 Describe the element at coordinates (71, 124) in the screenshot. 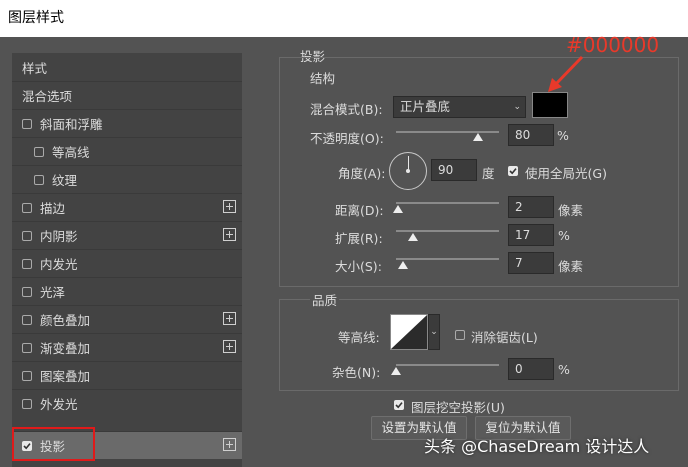

I see `style-item-label: 斜面和浮雕` at that location.